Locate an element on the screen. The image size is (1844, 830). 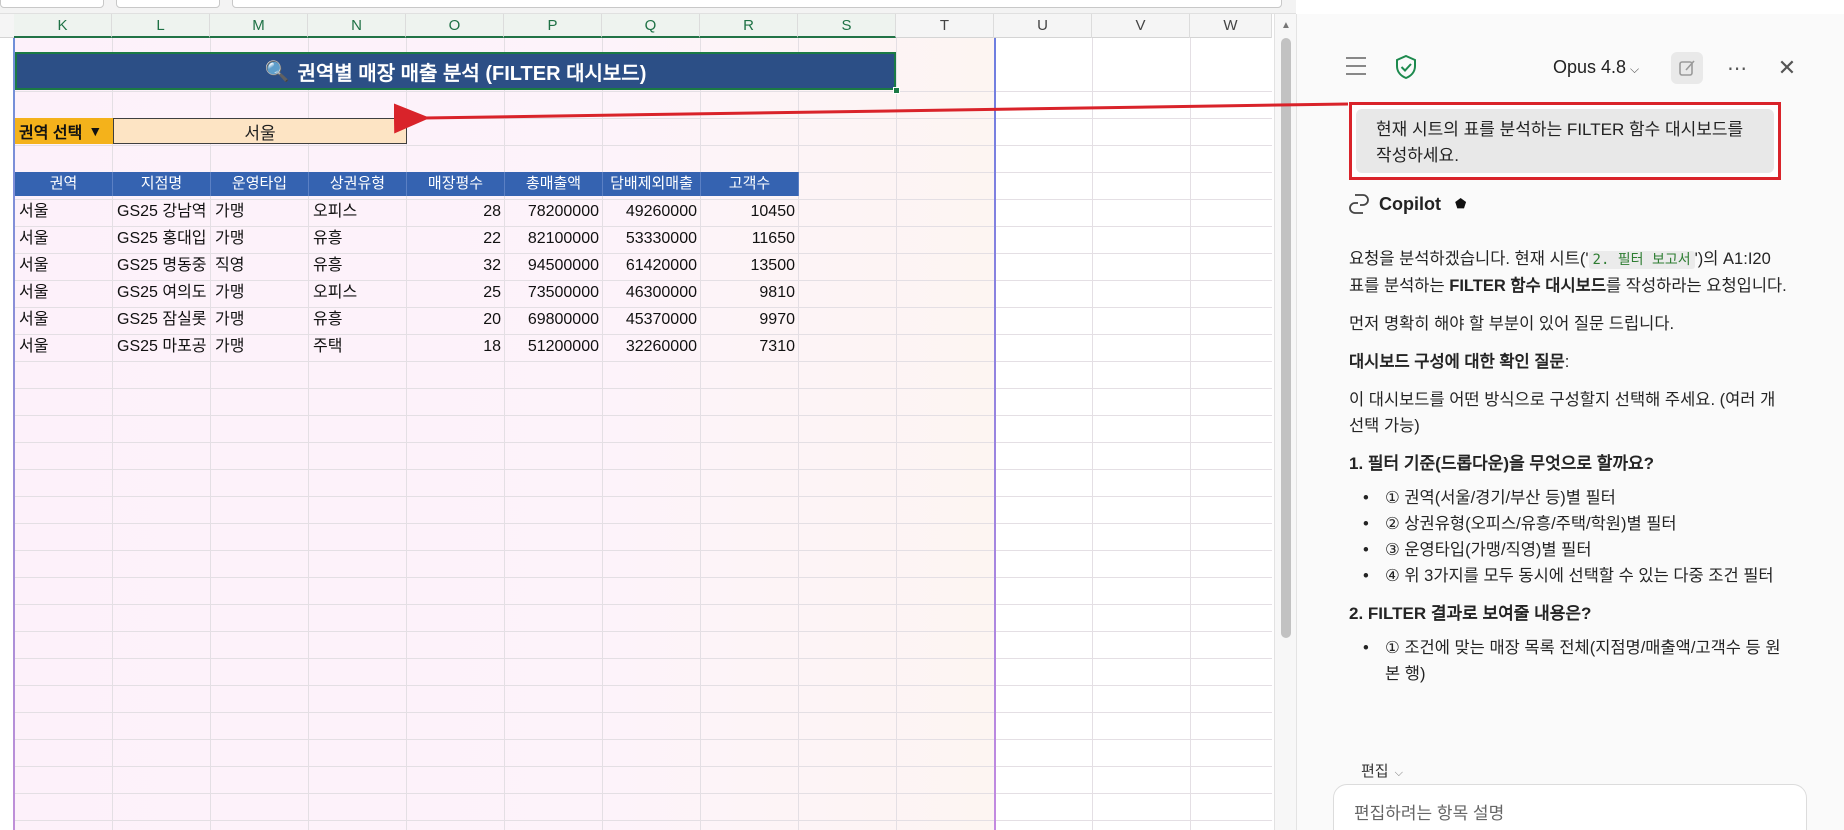
more-icon: ⋯ is located at coordinates (1737, 68).